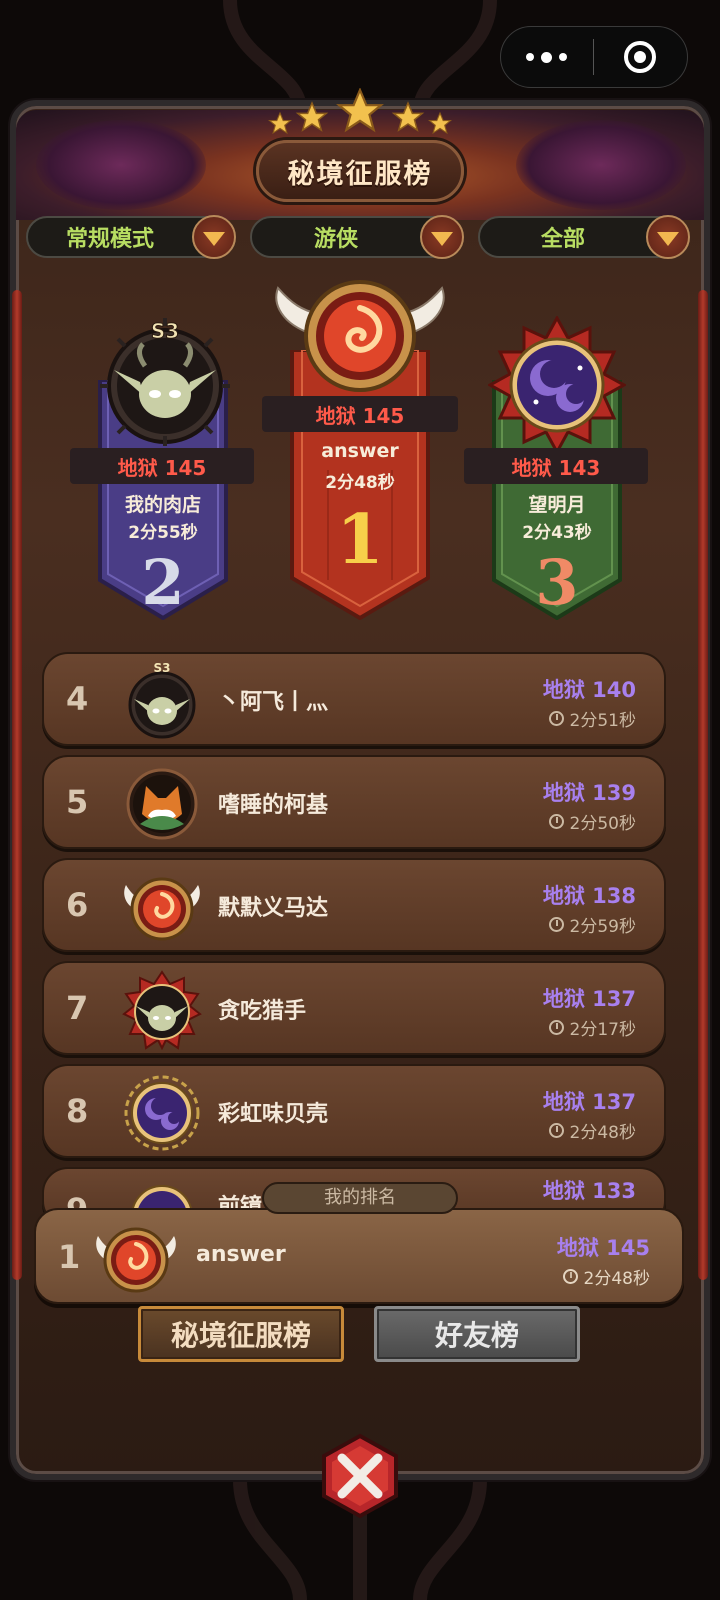  Describe the element at coordinates (273, 1114) in the screenshot. I see `list-item-name: 彩虹味贝壳` at that location.